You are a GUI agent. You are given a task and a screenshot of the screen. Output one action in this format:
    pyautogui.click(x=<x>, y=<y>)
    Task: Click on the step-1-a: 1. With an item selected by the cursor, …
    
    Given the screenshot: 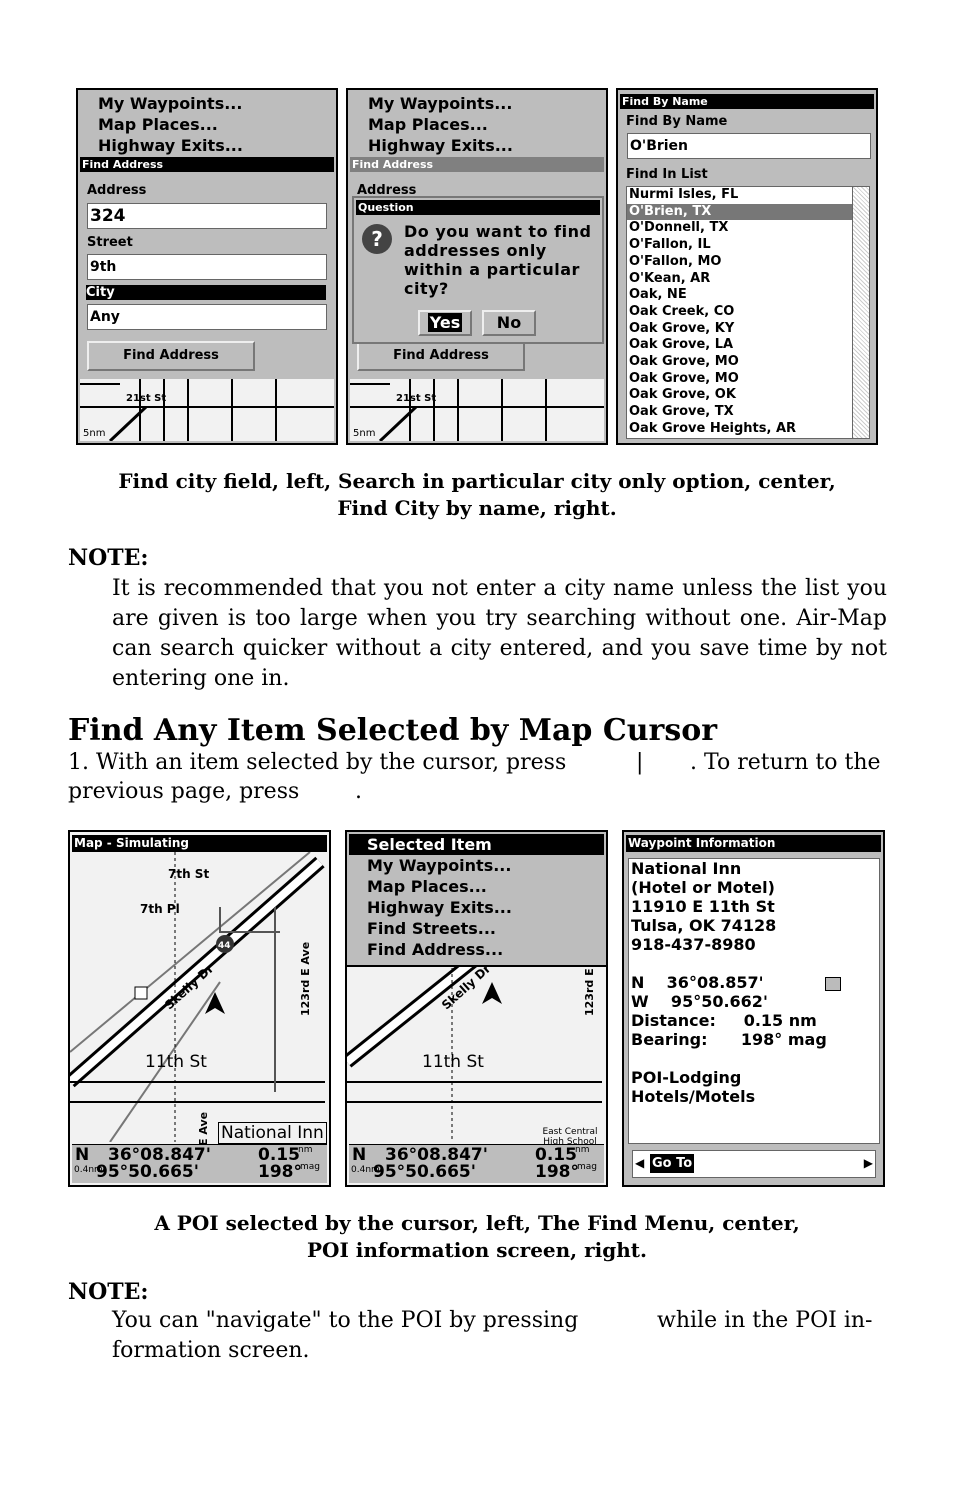 What is the action you would take?
    pyautogui.click(x=317, y=762)
    